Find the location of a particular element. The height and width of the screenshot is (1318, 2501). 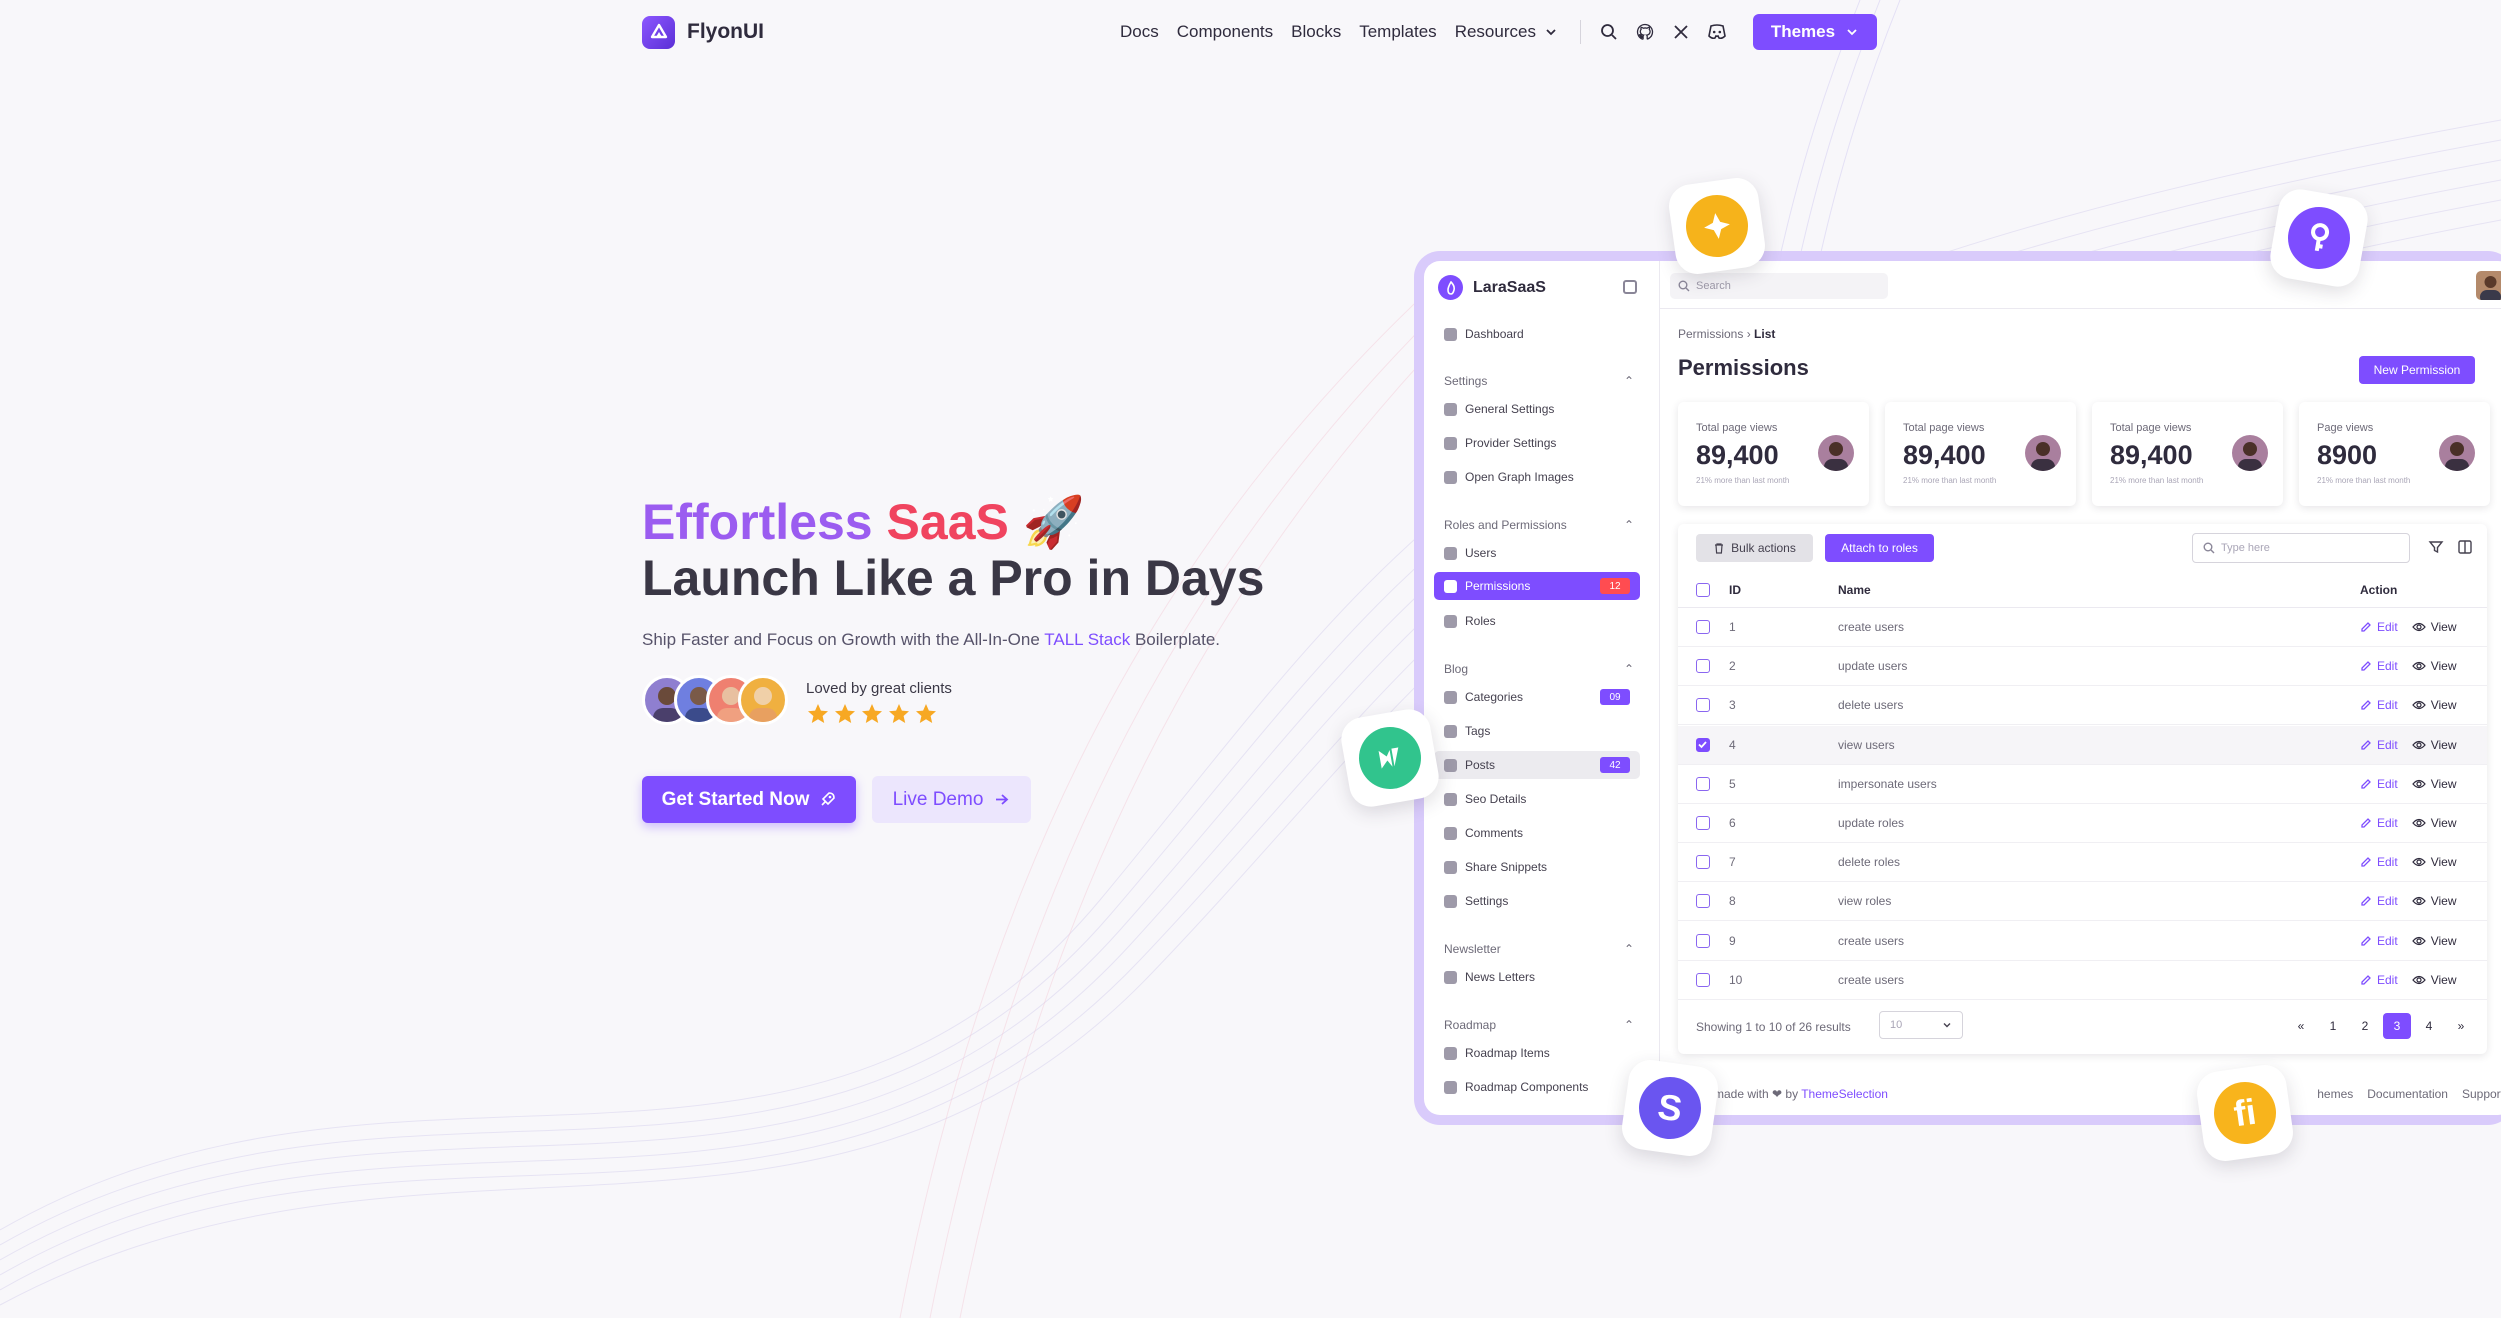

search-icon is located at coordinates (1609, 32).